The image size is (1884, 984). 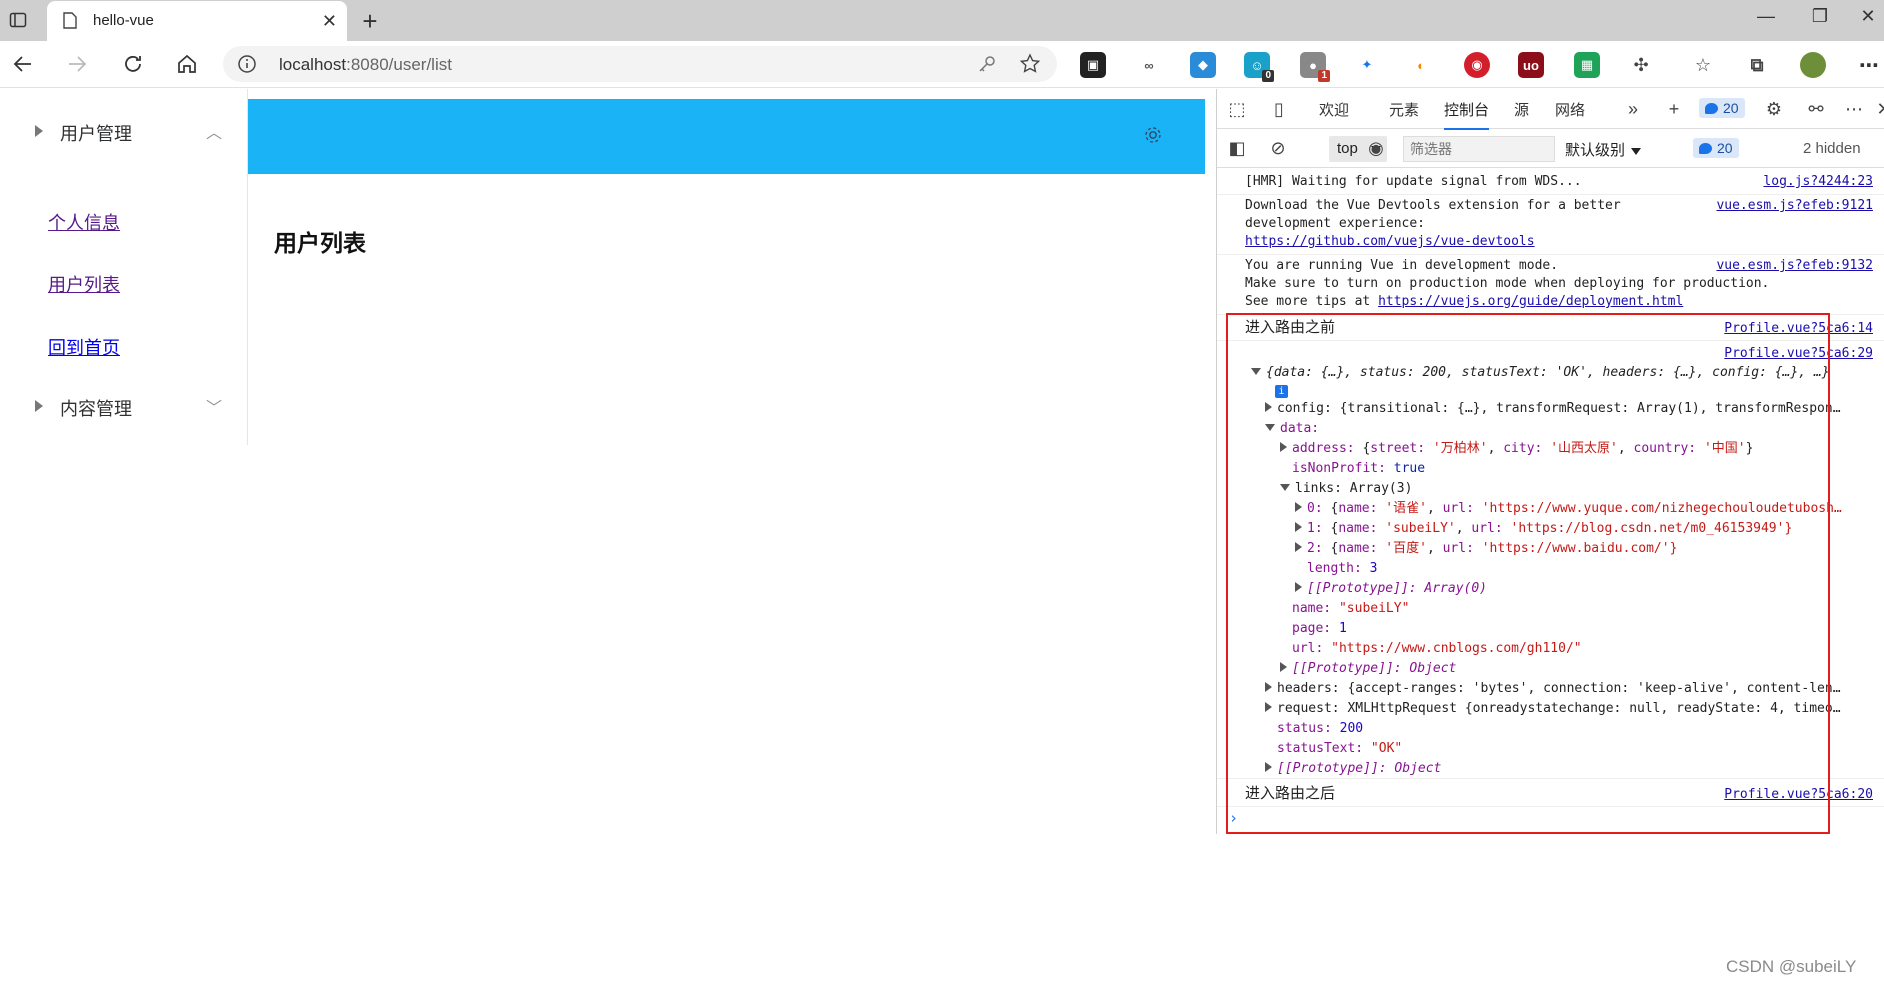 What do you see at coordinates (133, 64) in the screenshot?
I see `refresh-icon` at bounding box center [133, 64].